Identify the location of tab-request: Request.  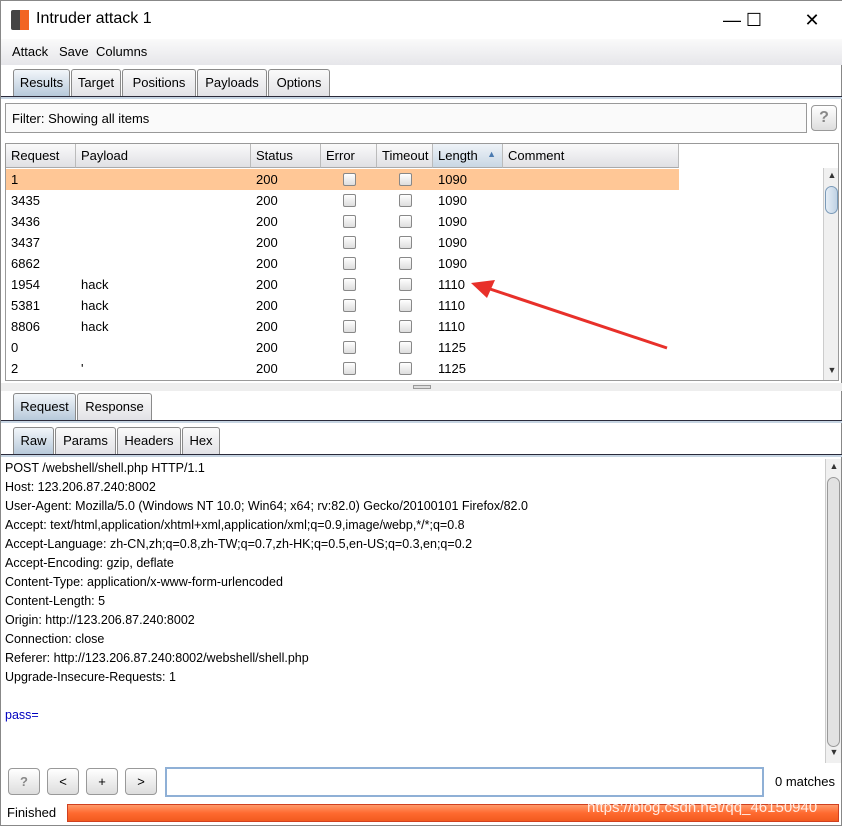
(44, 406).